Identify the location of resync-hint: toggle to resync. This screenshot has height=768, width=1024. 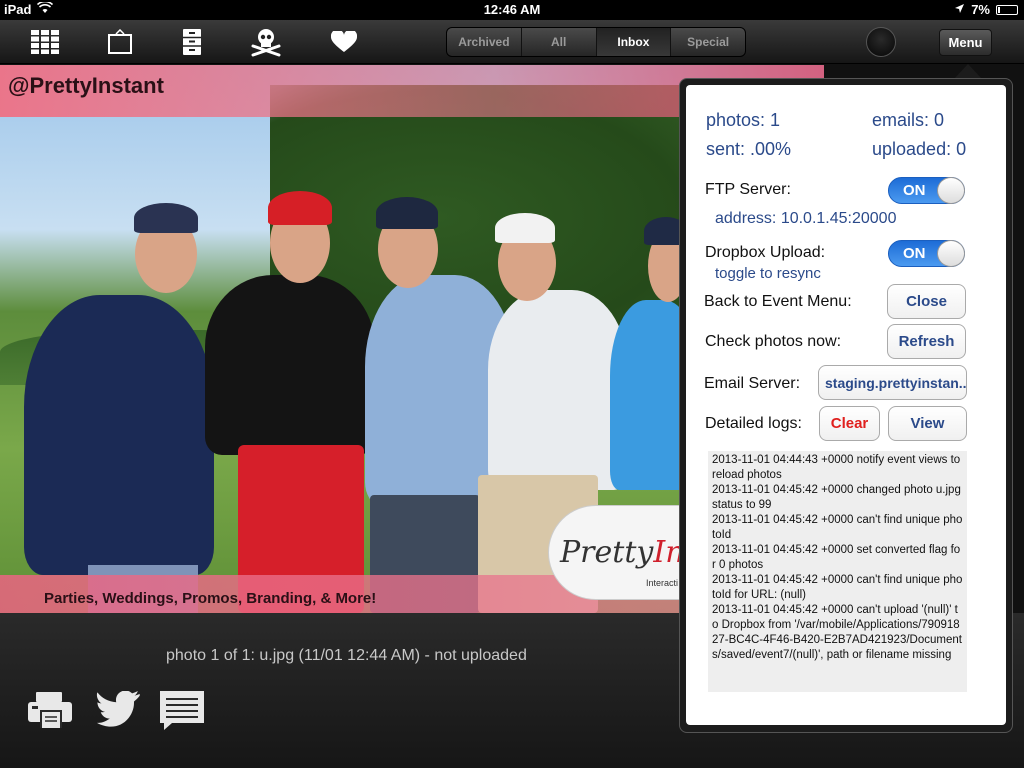
(768, 273).